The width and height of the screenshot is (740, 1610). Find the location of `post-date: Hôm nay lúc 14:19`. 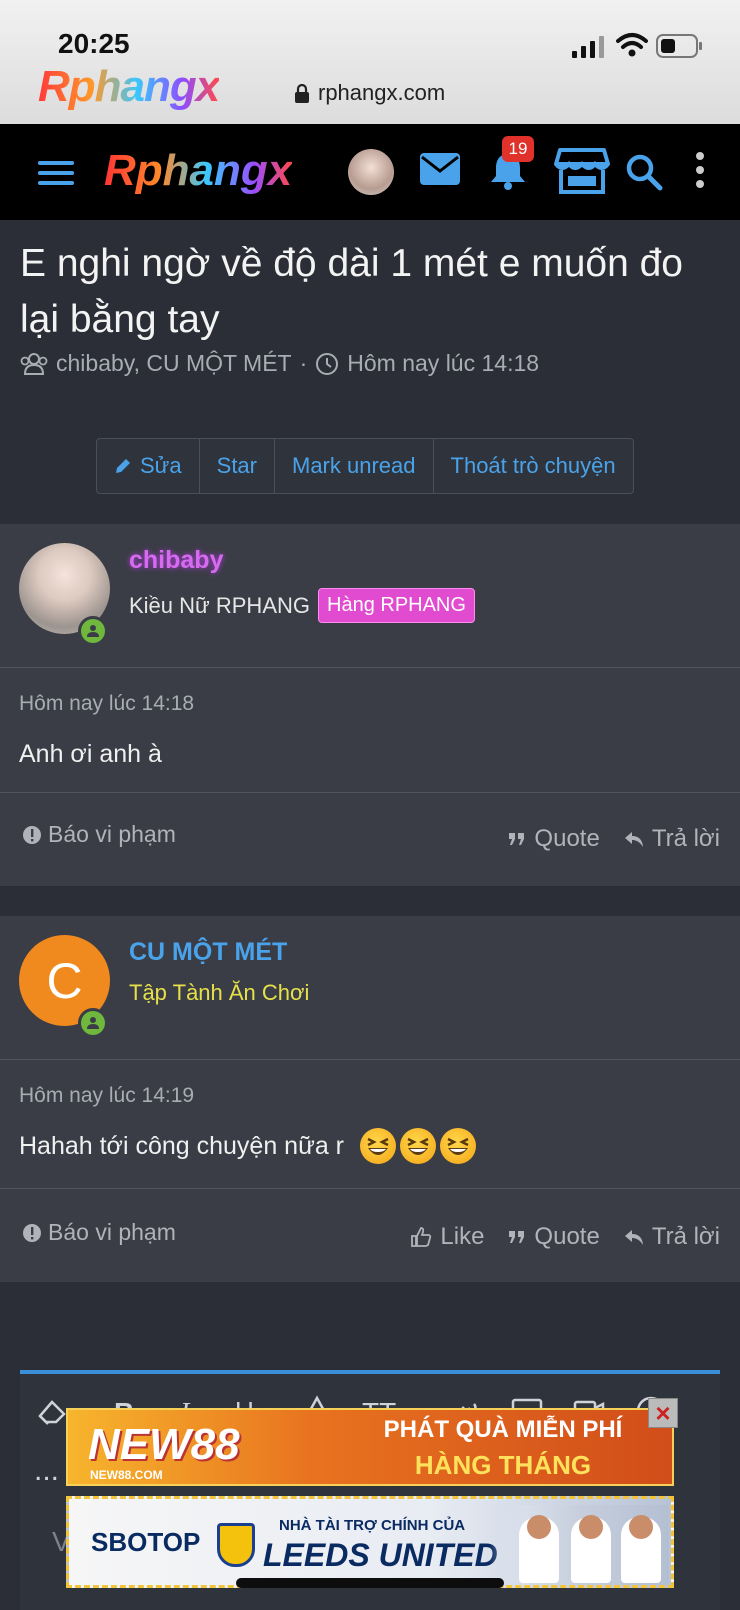

post-date: Hôm nay lúc 14:19 is located at coordinates (106, 1096).